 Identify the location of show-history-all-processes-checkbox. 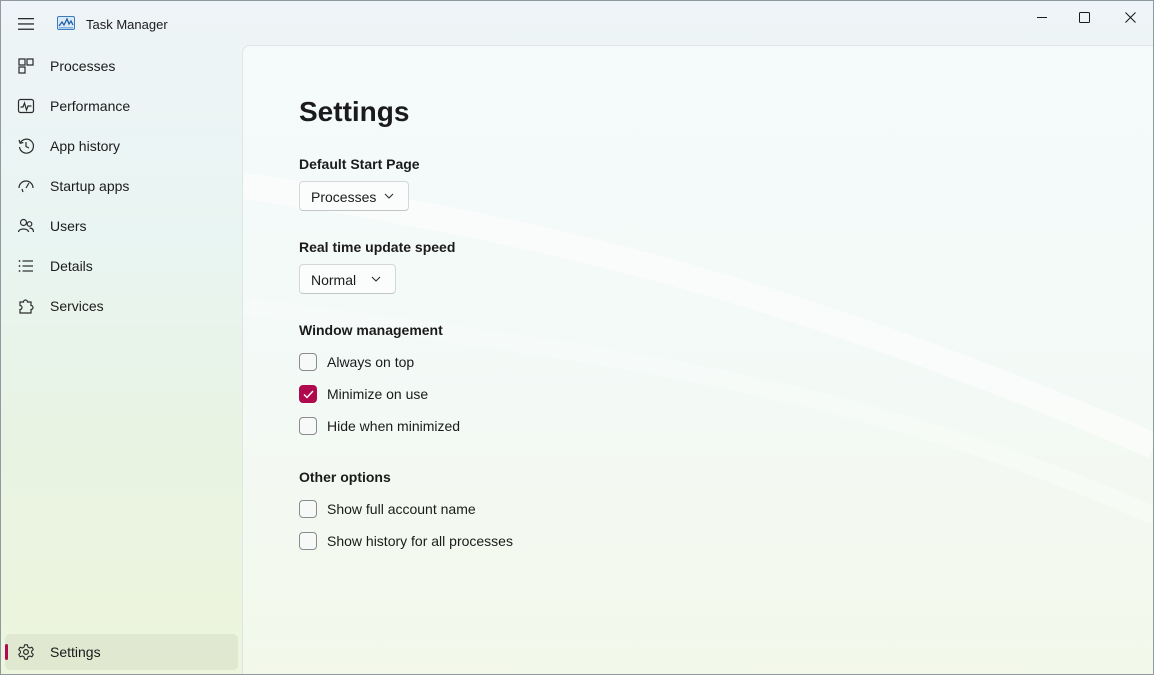
(308, 541).